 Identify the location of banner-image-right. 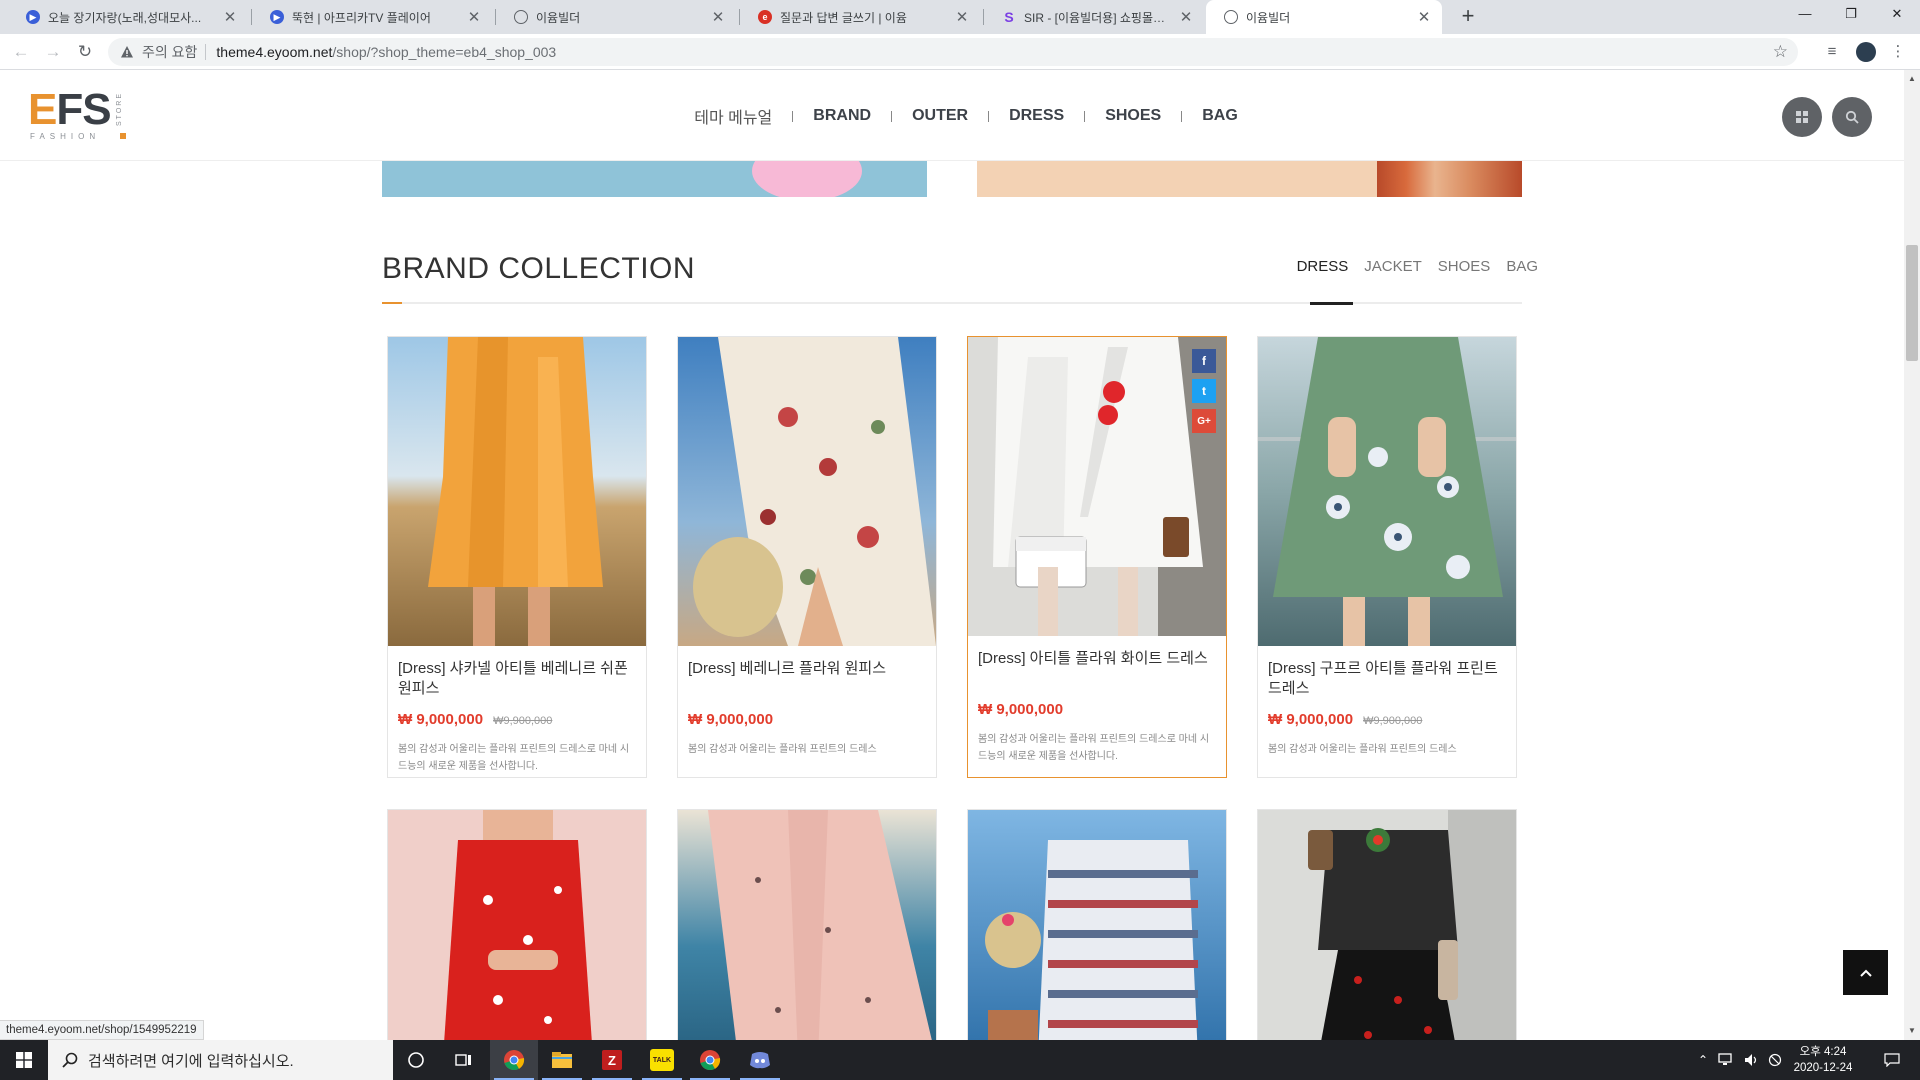
(1249, 179).